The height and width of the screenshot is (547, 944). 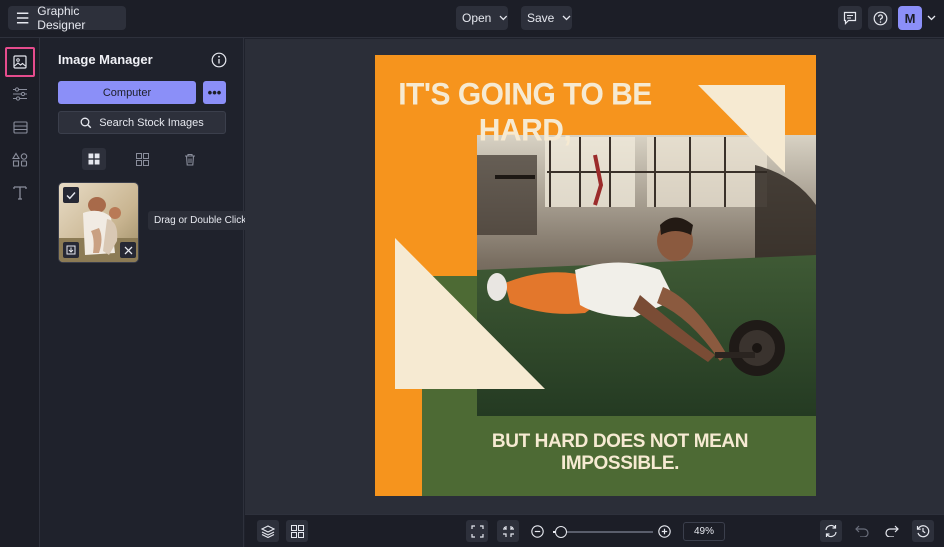 I want to click on expand-icon, so click(x=477, y=531).